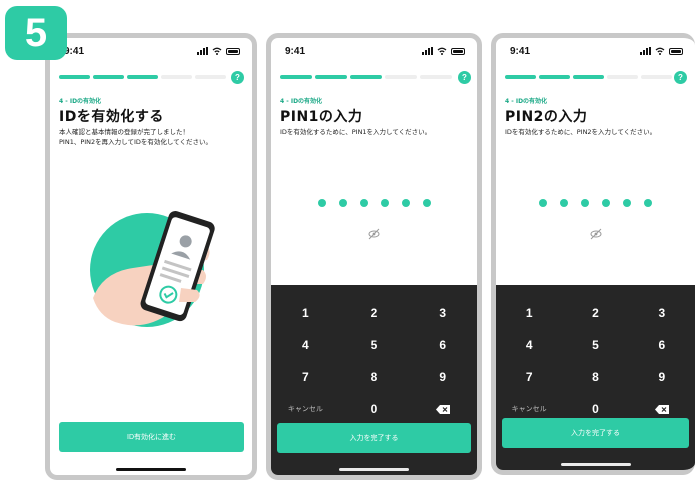  What do you see at coordinates (321, 117) in the screenshot?
I see `page-title: PIN1の入力` at bounding box center [321, 117].